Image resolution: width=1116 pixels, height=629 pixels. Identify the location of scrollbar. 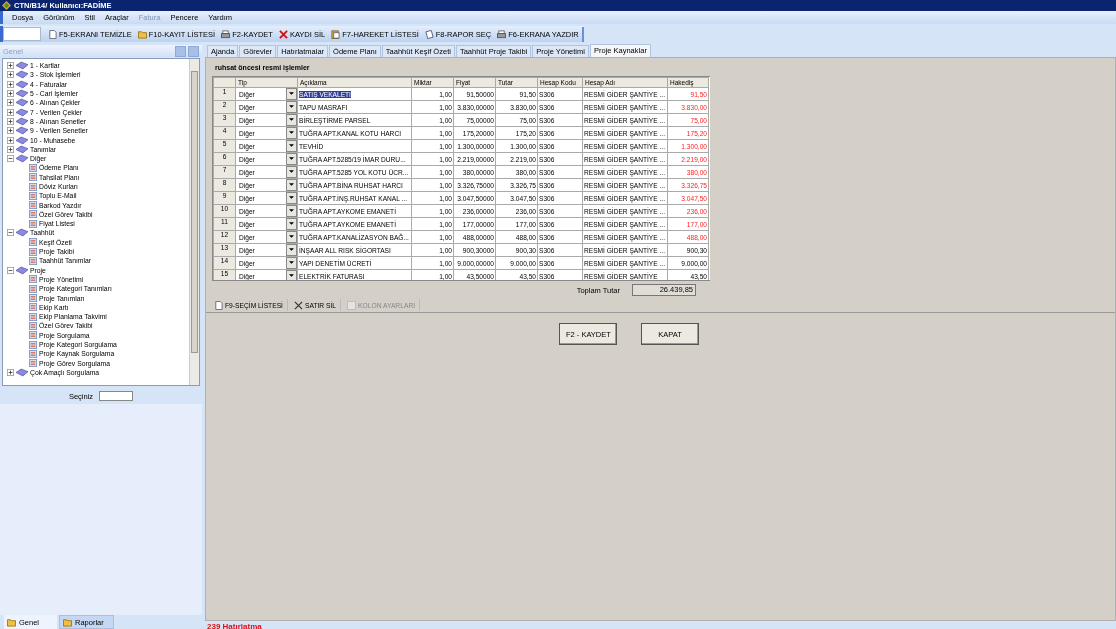
(194, 222).